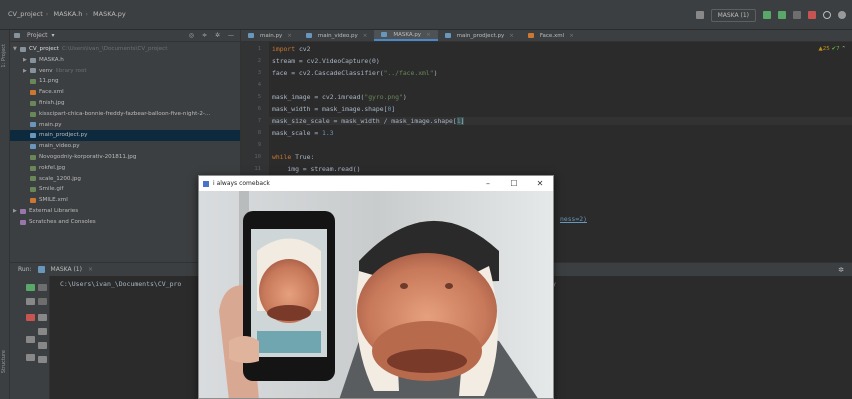  I want to click on code-line: mask_scale = 1.3, so click(303, 133).